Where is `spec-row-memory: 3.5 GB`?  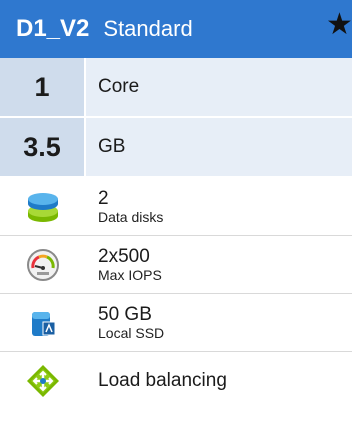
spec-row-memory: 3.5 GB is located at coordinates (176, 148).